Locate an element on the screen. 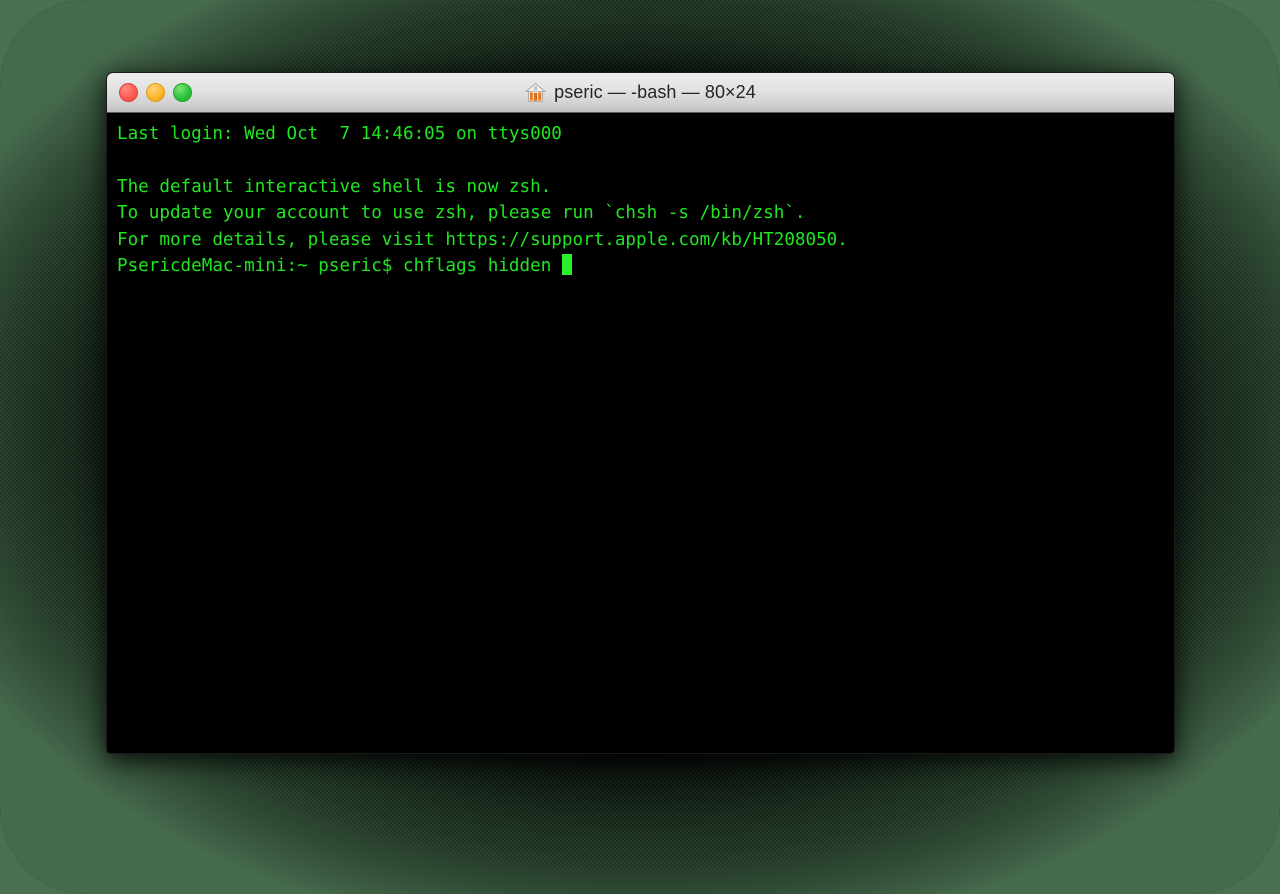 This screenshot has width=1280, height=894. home-icon is located at coordinates (536, 92).